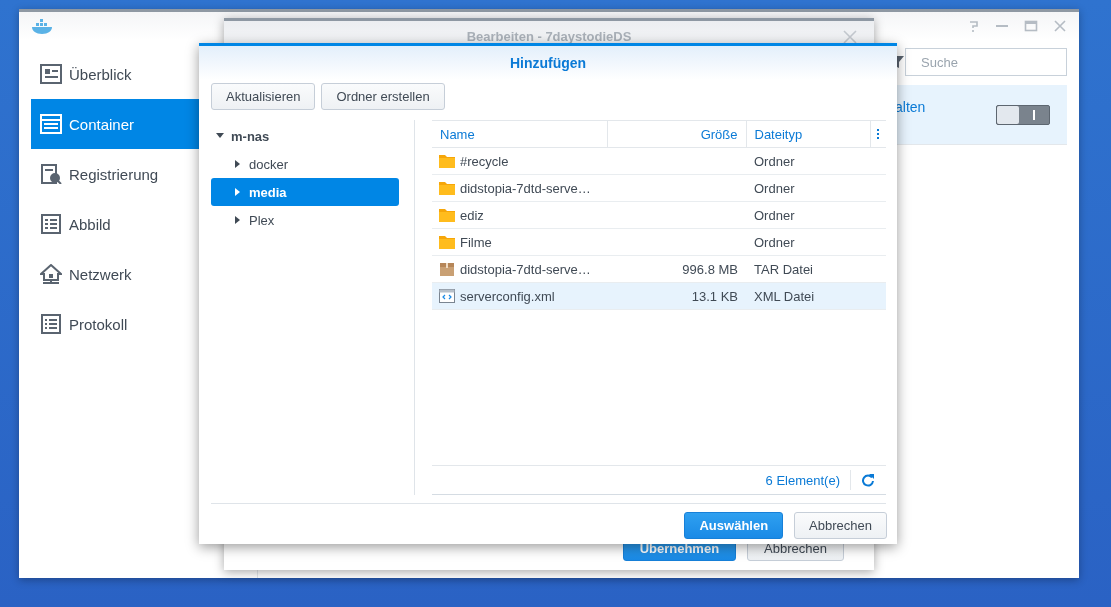  I want to click on window-title: Bearbeiten - 7daystodieDS, so click(549, 36).